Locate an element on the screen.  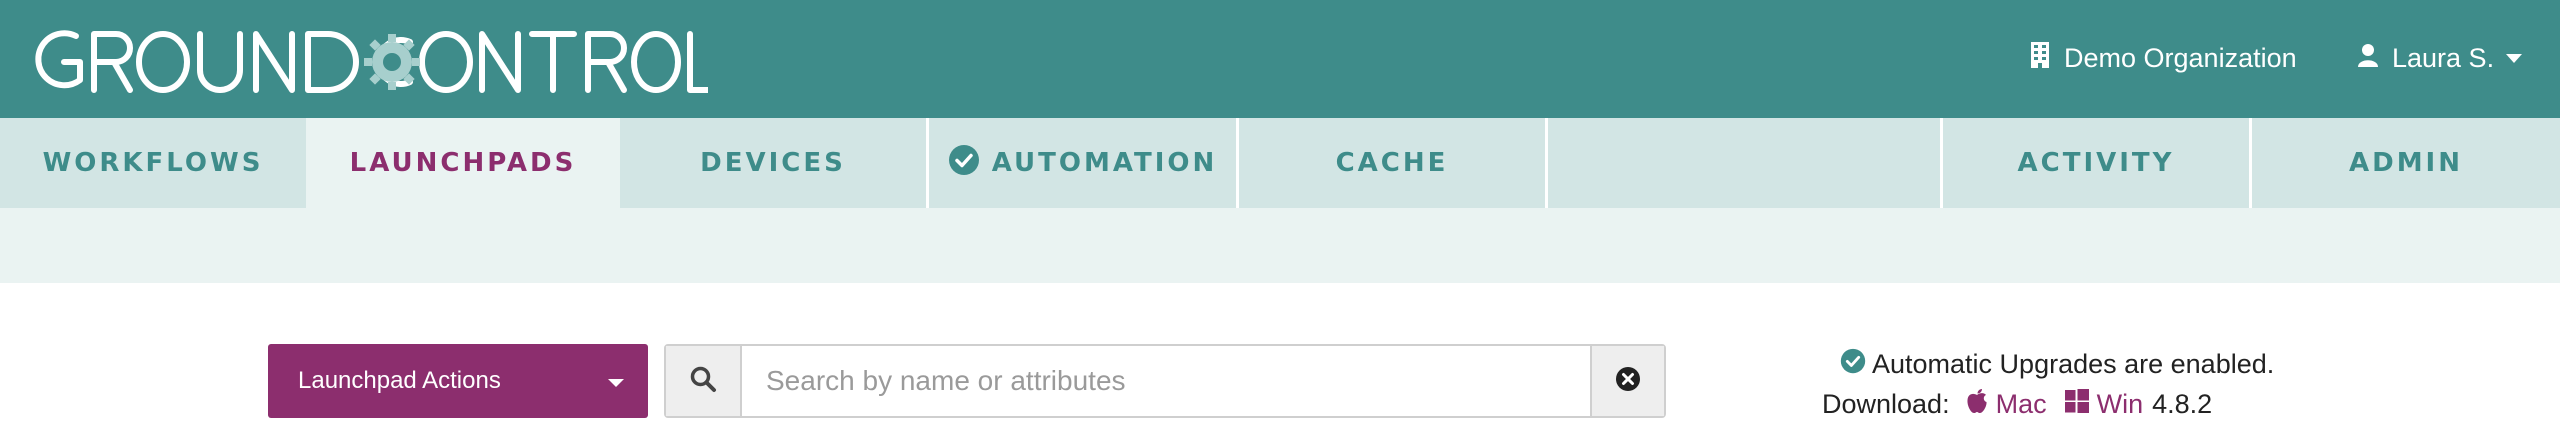
tab-activity: ACTIVITY is located at coordinates (2096, 163).